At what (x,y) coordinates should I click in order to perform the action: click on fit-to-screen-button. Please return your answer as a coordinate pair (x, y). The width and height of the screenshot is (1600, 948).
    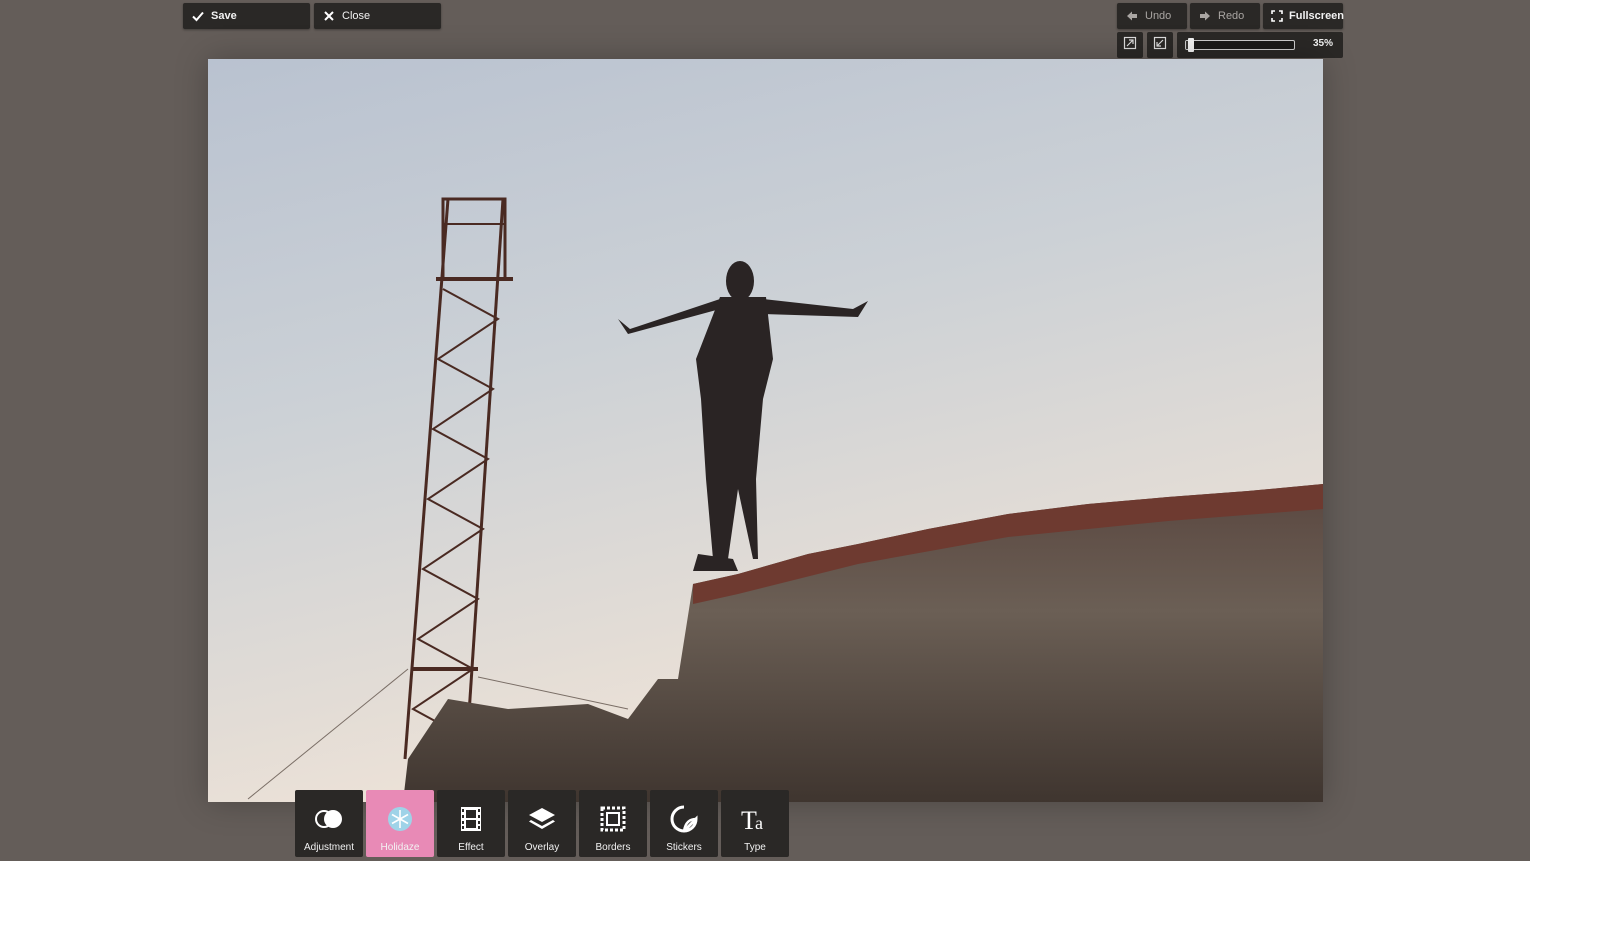
    Looking at the image, I should click on (1130, 45).